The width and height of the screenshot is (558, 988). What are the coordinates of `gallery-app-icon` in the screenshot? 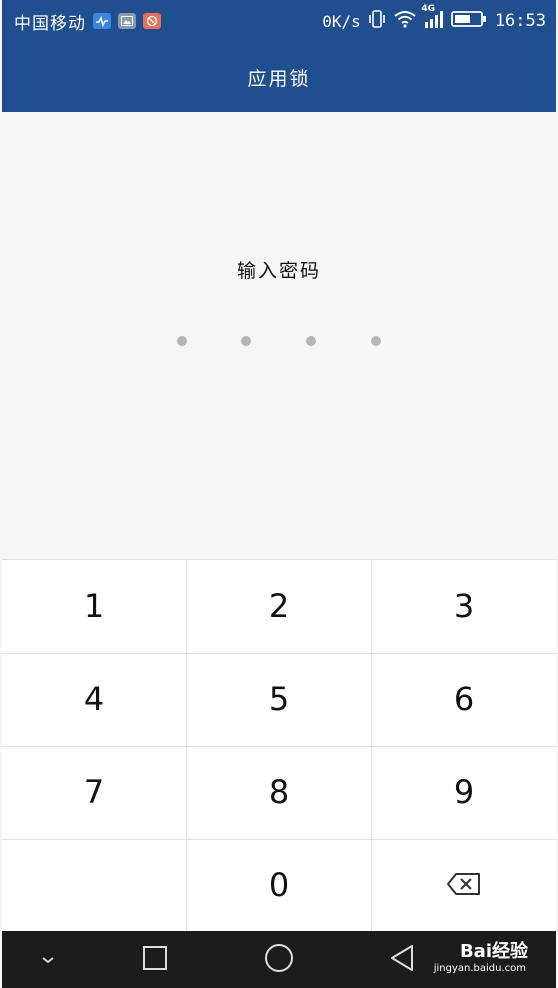 It's located at (127, 21).